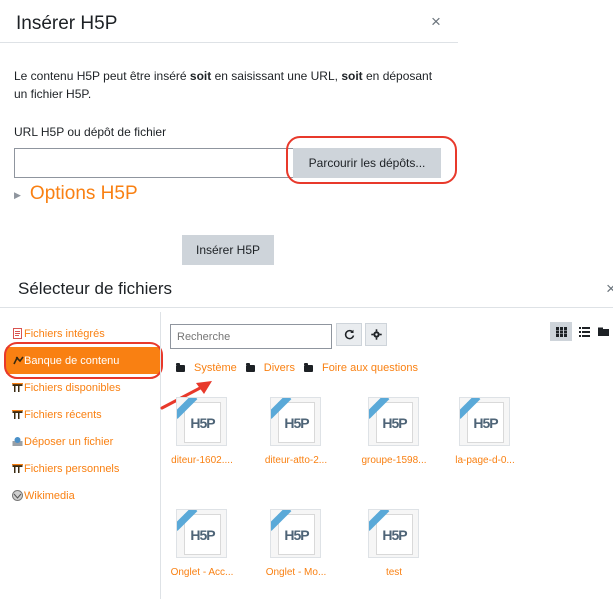  Describe the element at coordinates (72, 468) in the screenshot. I see `repo-label: Fichiers personnels` at that location.